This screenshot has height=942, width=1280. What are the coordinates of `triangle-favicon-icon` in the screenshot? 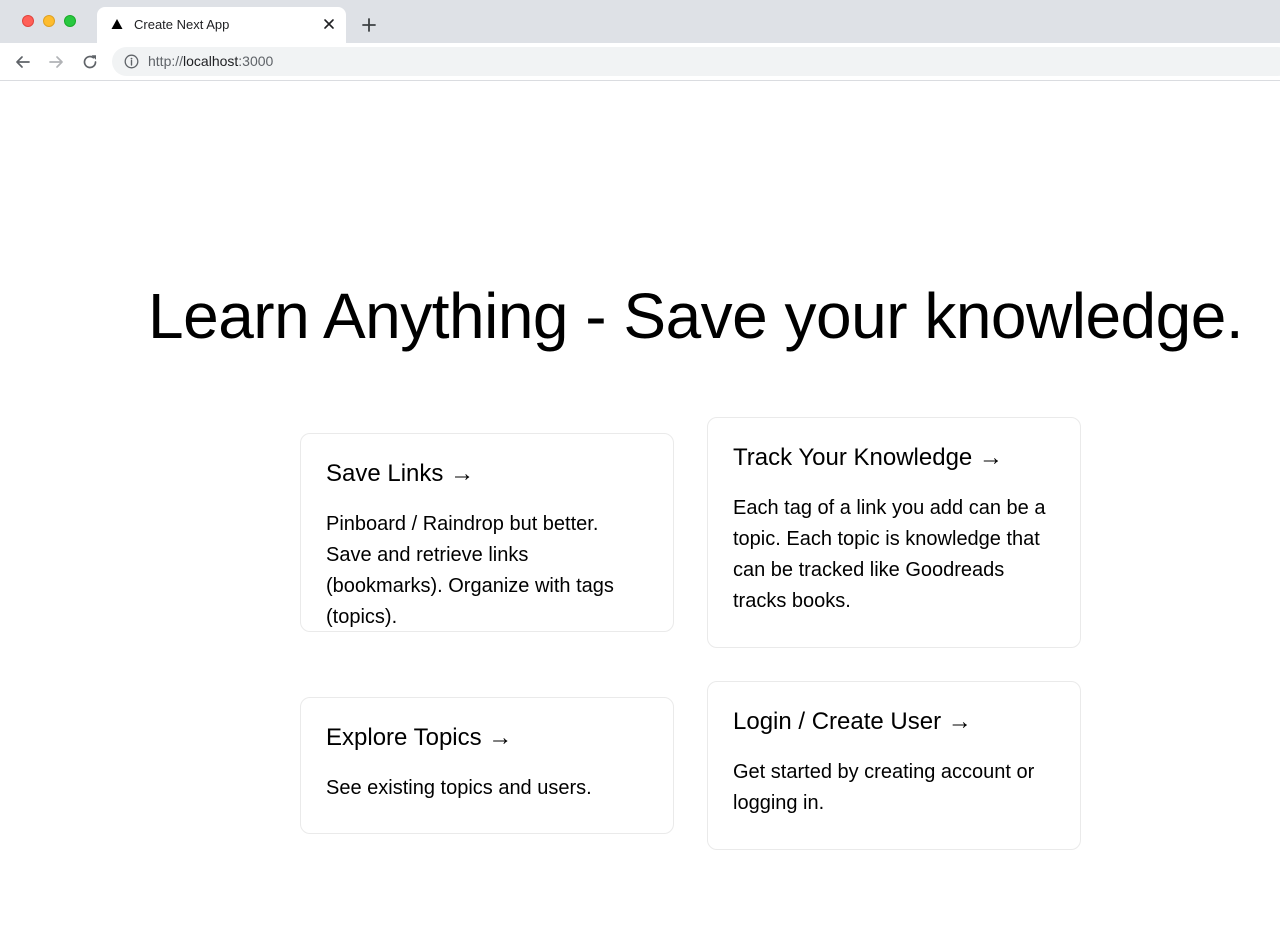 It's located at (117, 24).